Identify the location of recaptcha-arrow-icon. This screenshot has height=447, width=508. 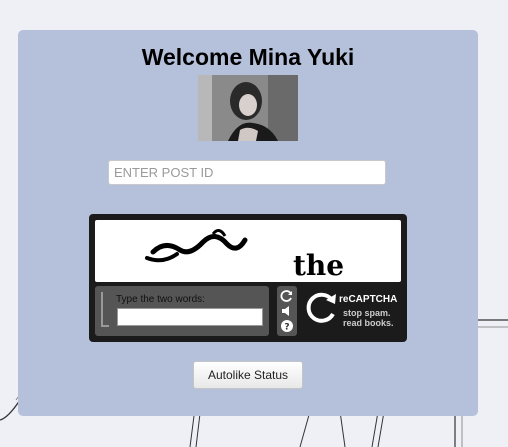
(321, 307).